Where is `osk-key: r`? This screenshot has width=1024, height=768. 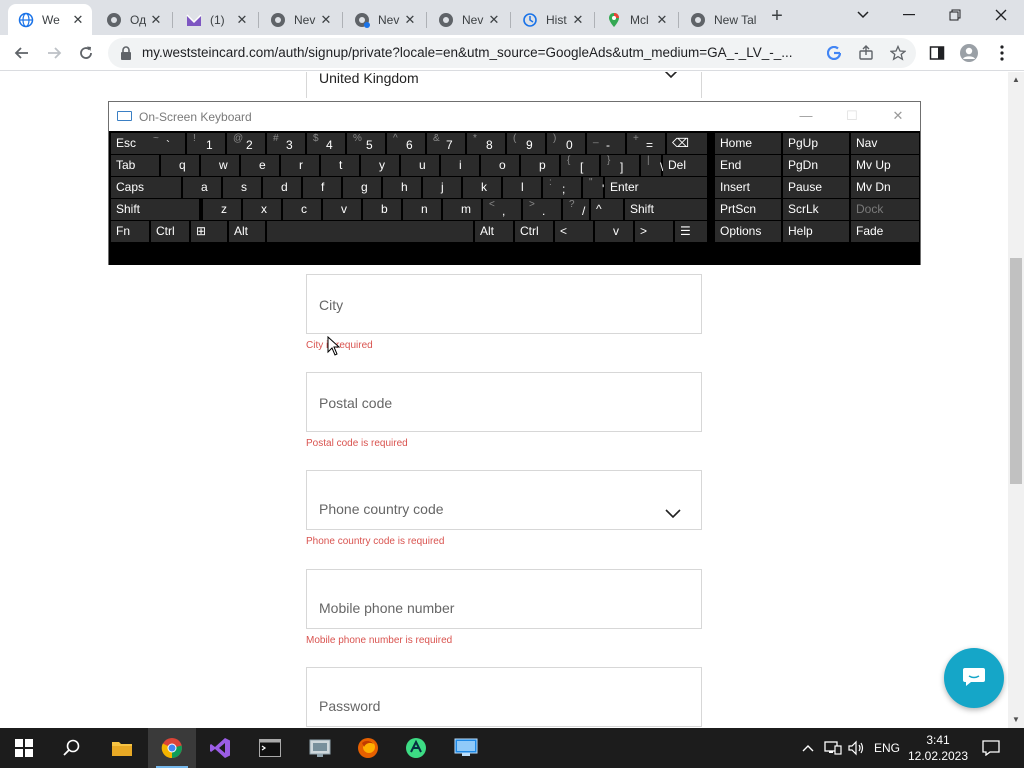
osk-key: r is located at coordinates (300, 165).